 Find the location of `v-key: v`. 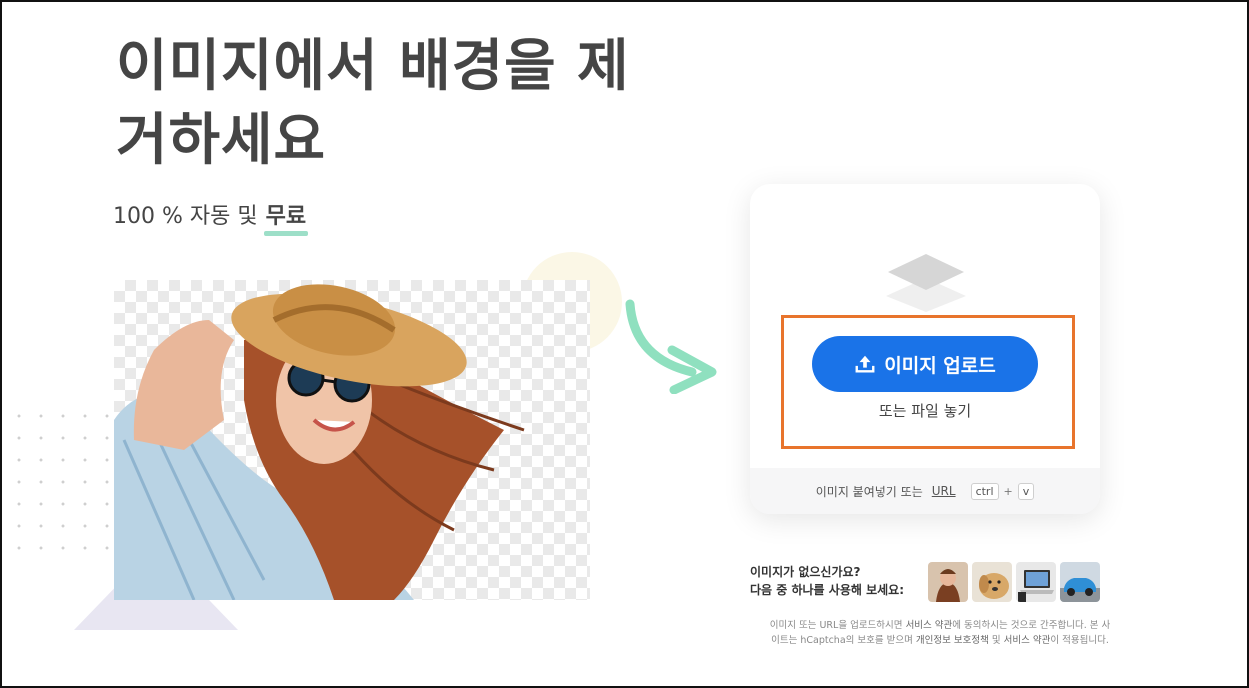

v-key: v is located at coordinates (1026, 491).